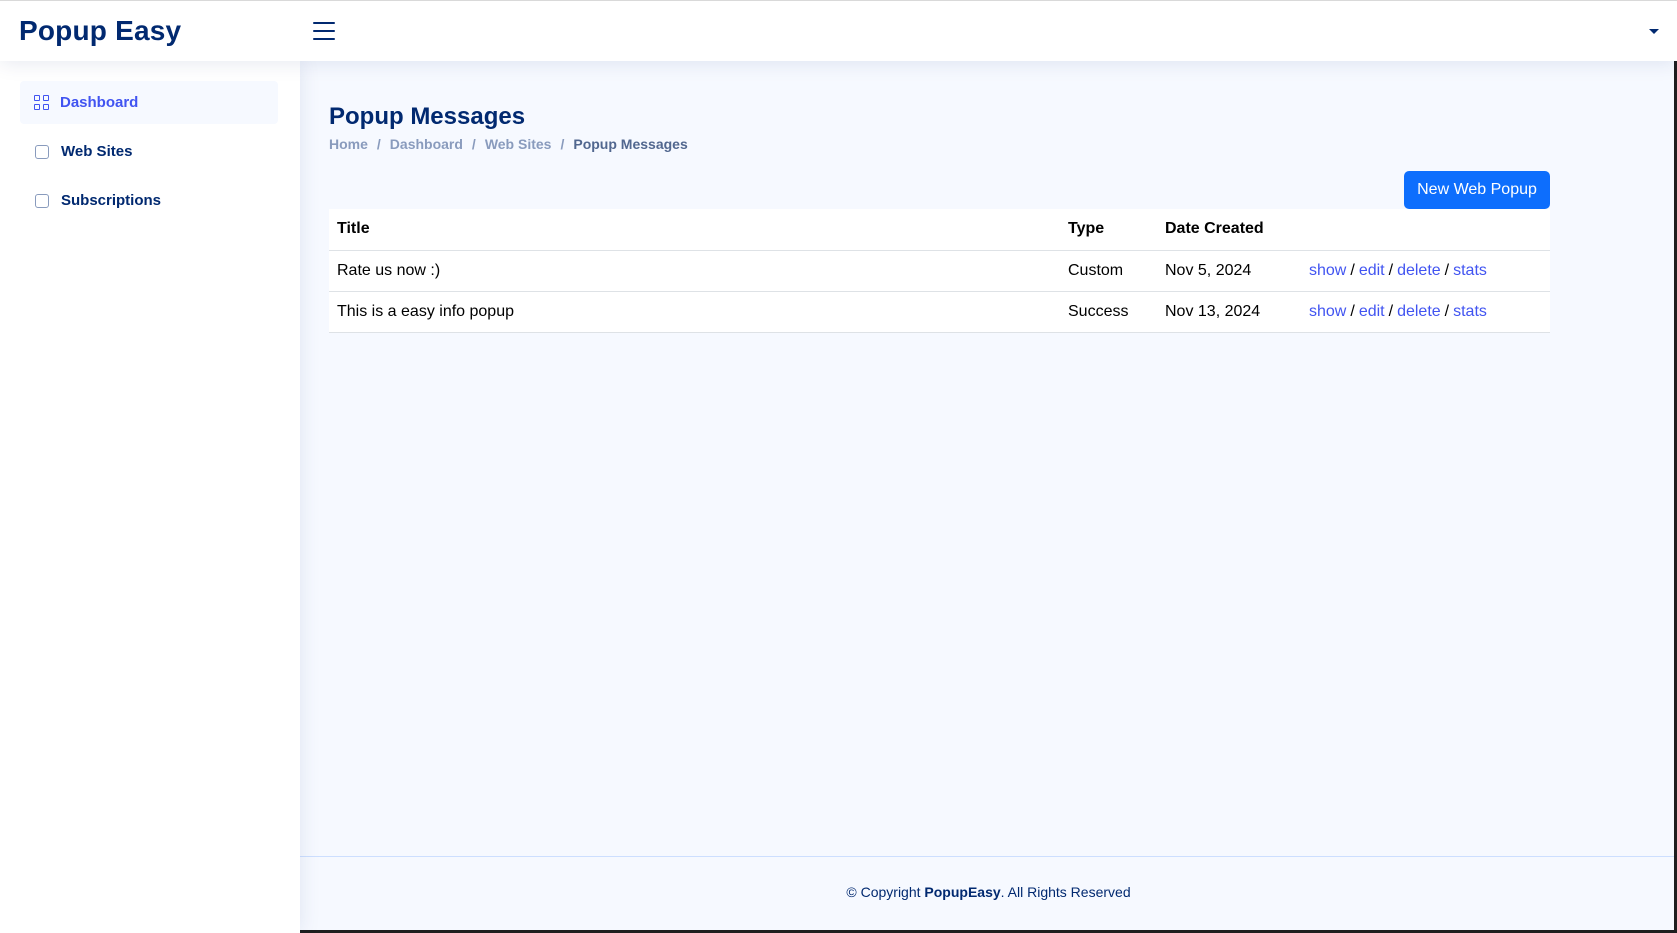 This screenshot has width=1677, height=933. Describe the element at coordinates (694, 230) in the screenshot. I see `column-header-title: Title` at that location.